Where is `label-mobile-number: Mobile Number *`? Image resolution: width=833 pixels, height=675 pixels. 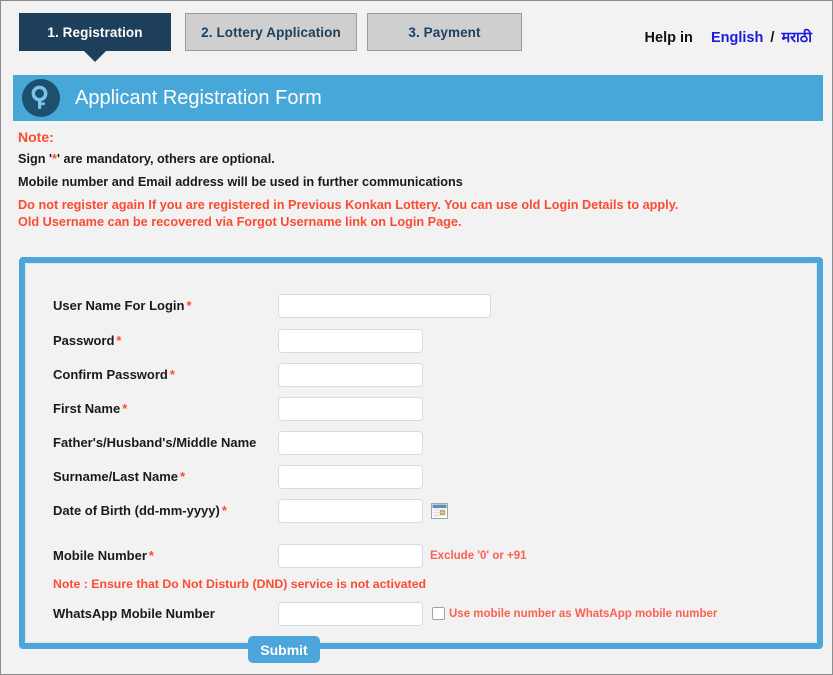
label-mobile-number: Mobile Number * is located at coordinates (103, 556).